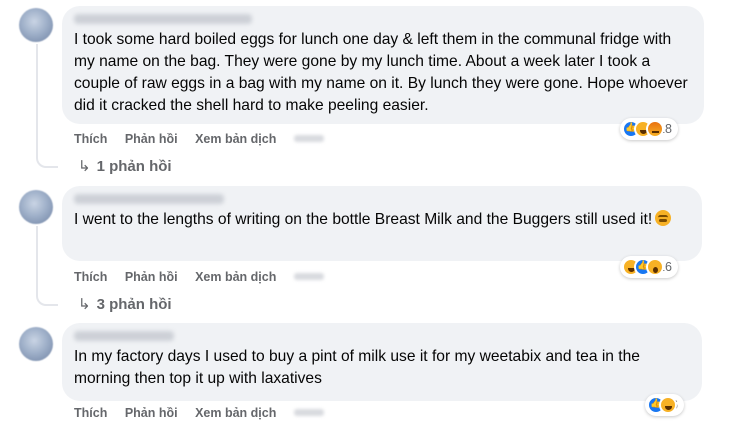 Image resolution: width=733 pixels, height=432 pixels. I want to click on replies-label: 3 phản hồi, so click(134, 304).